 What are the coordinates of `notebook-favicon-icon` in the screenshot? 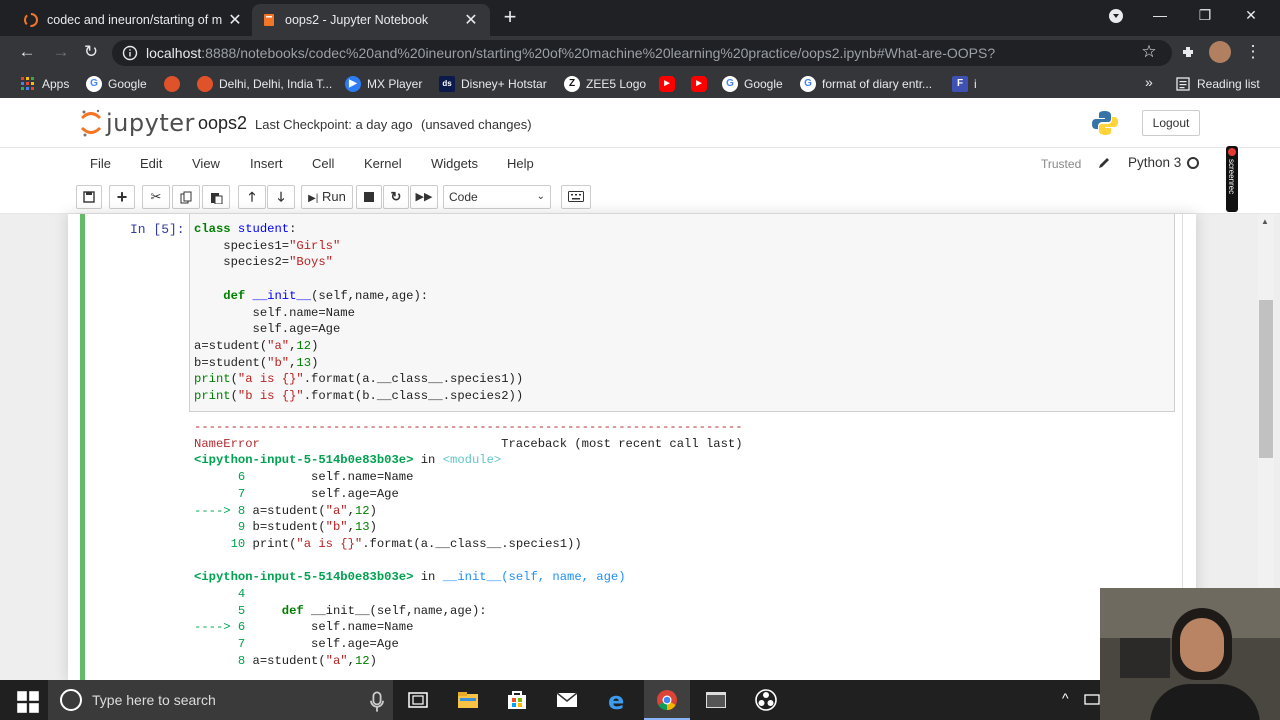 It's located at (269, 20).